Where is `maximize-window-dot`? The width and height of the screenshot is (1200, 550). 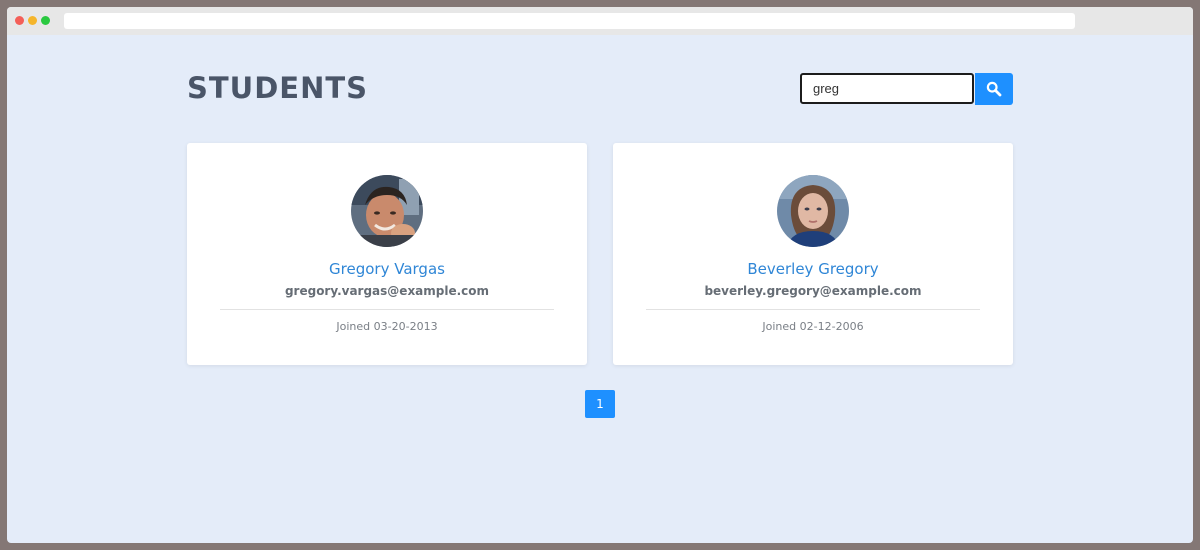 maximize-window-dot is located at coordinates (45, 20).